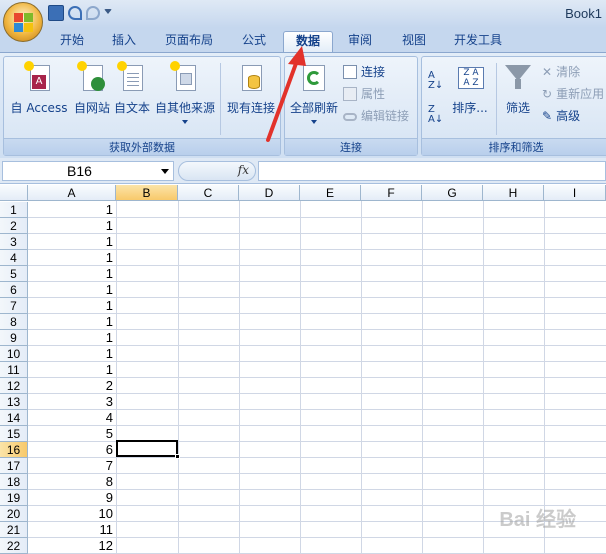  Describe the element at coordinates (72, 385) in the screenshot. I see `cell-a: 2` at that location.